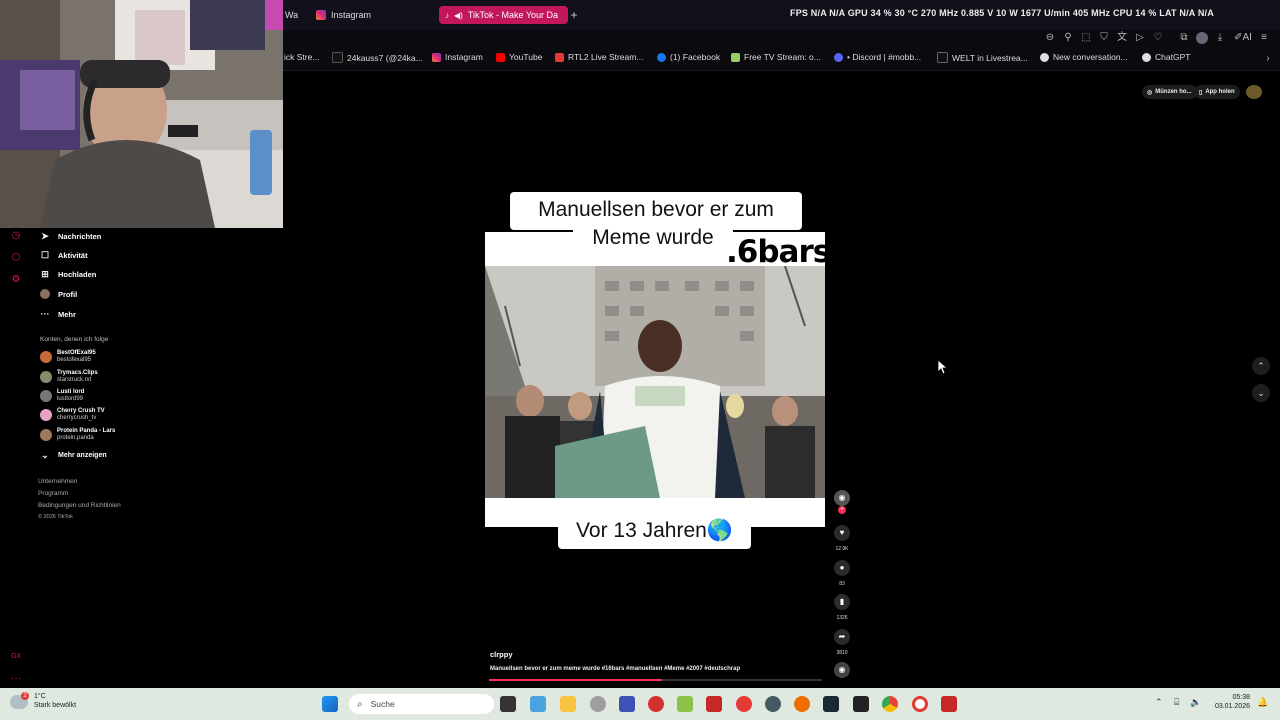  I want to click on search-icon: ⌕, so click(360, 704).